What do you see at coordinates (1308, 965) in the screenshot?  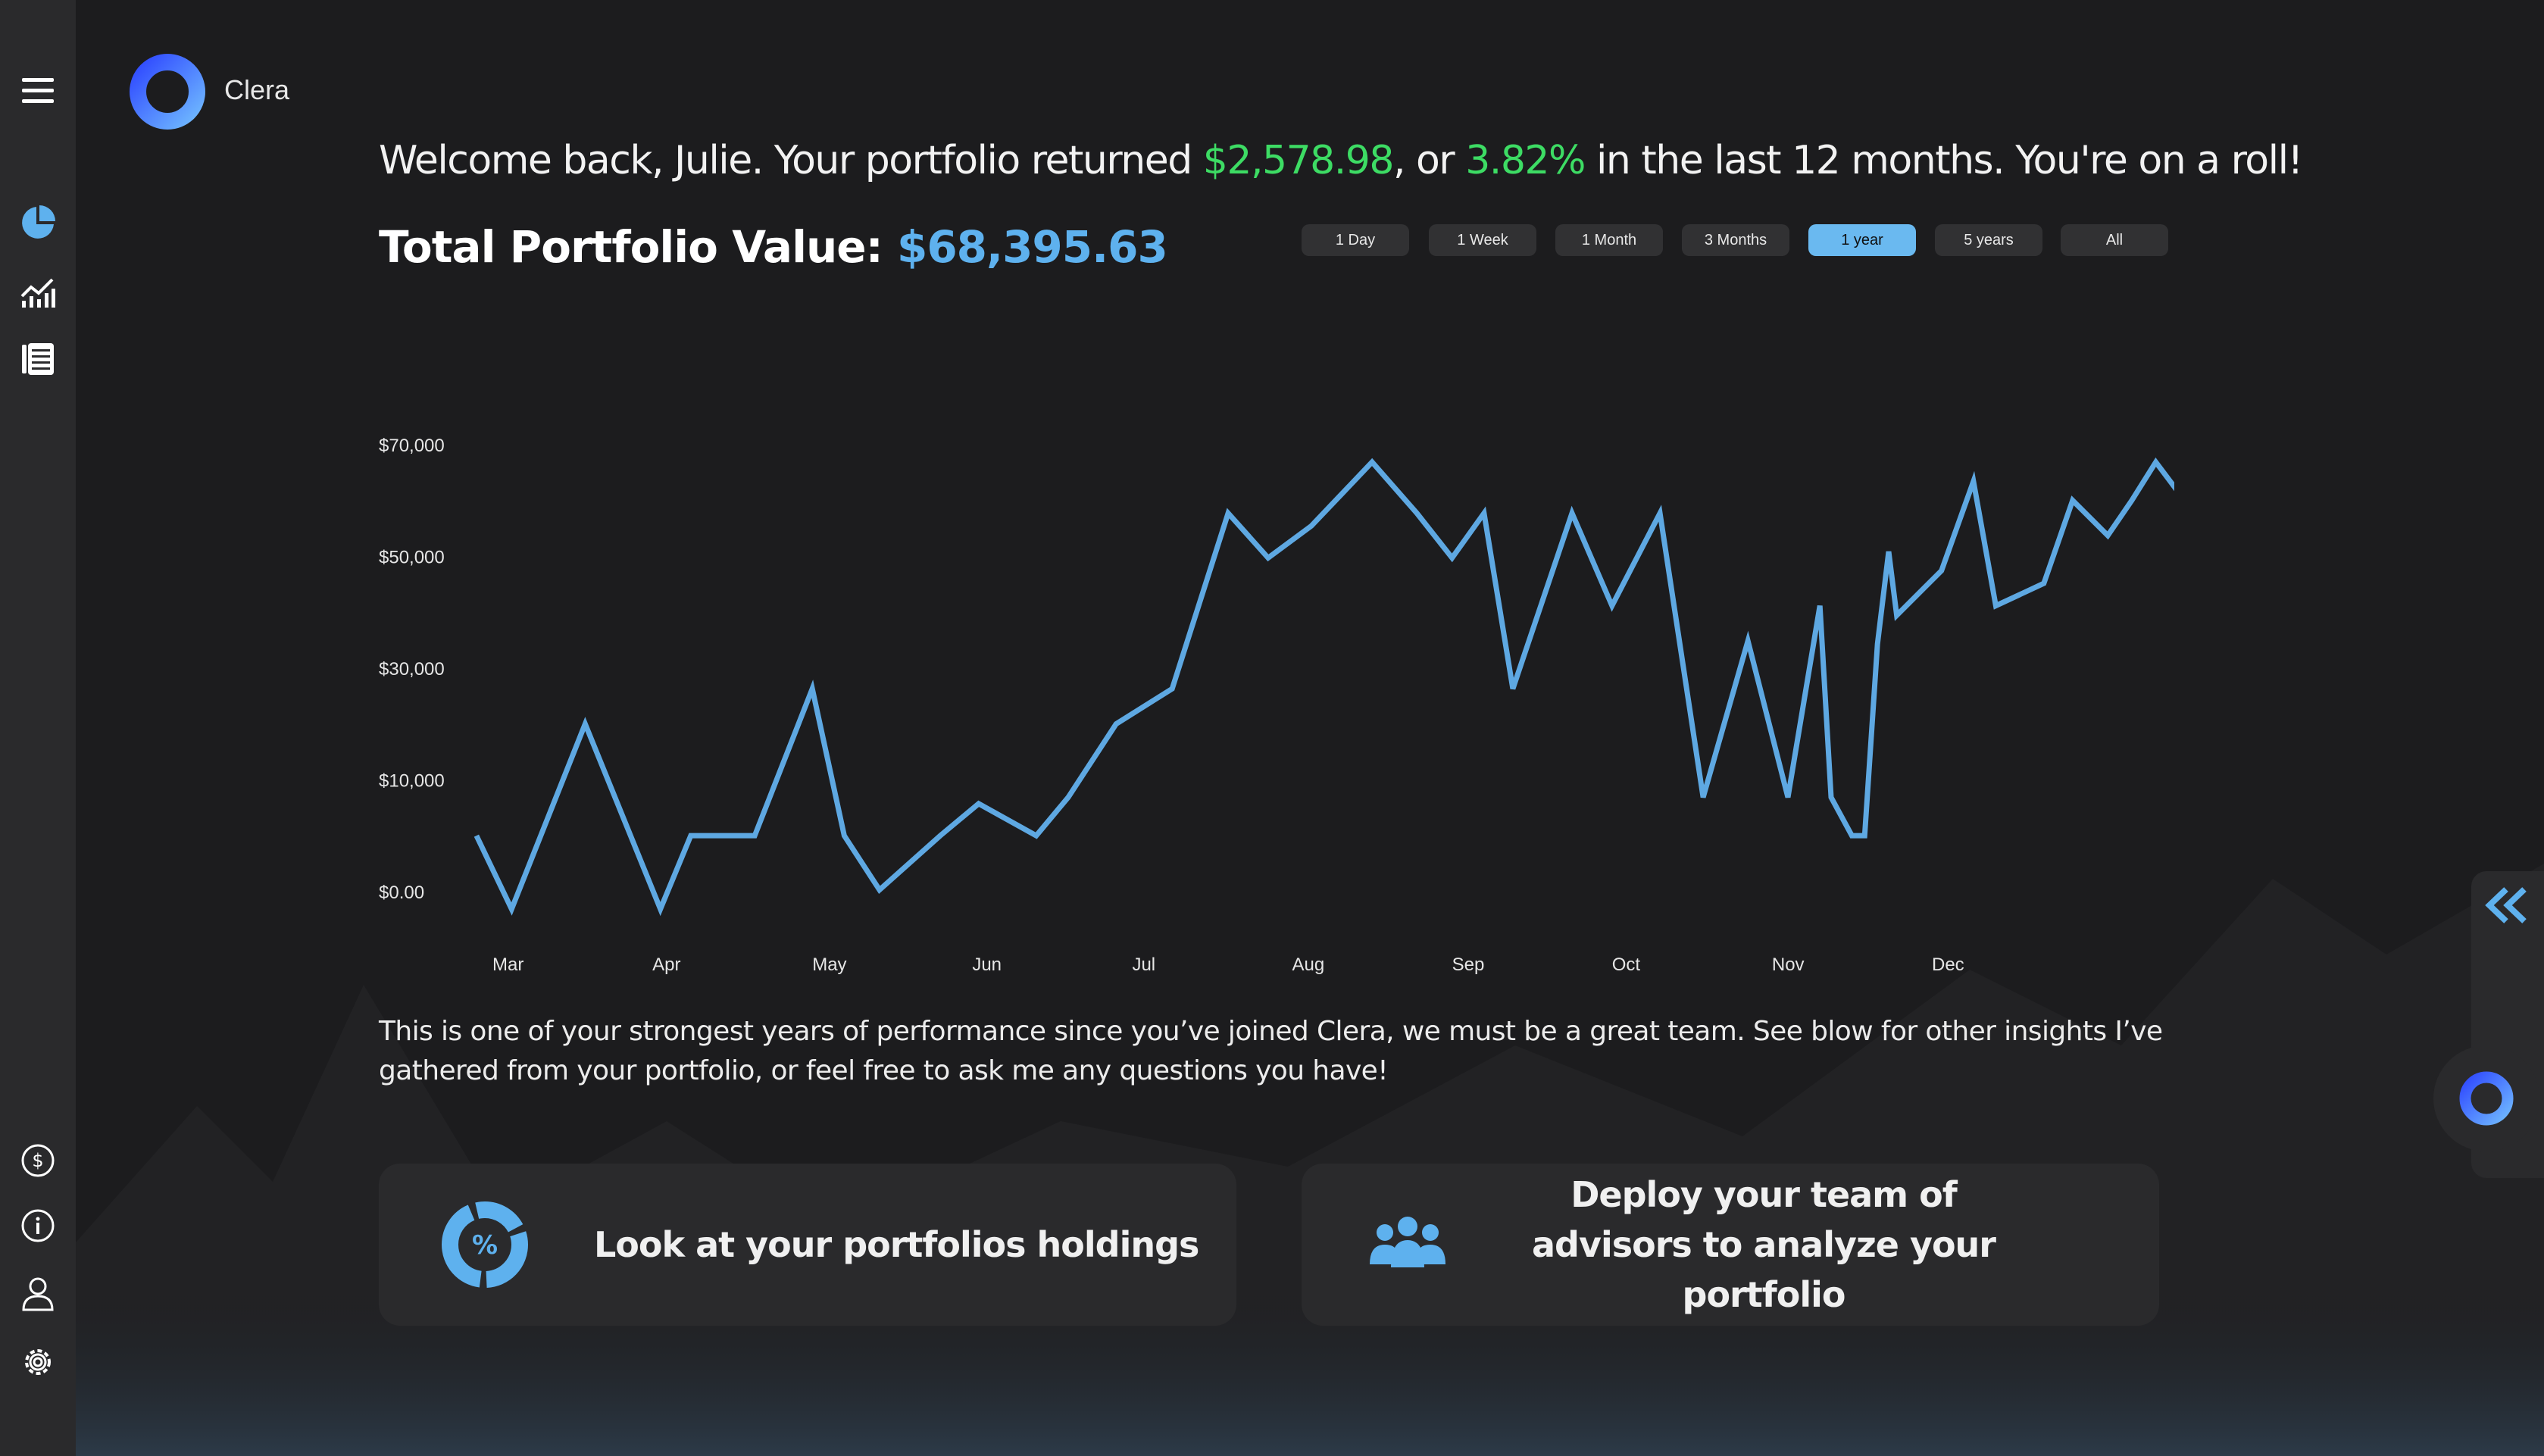 I see `x-tick-label: Aug` at bounding box center [1308, 965].